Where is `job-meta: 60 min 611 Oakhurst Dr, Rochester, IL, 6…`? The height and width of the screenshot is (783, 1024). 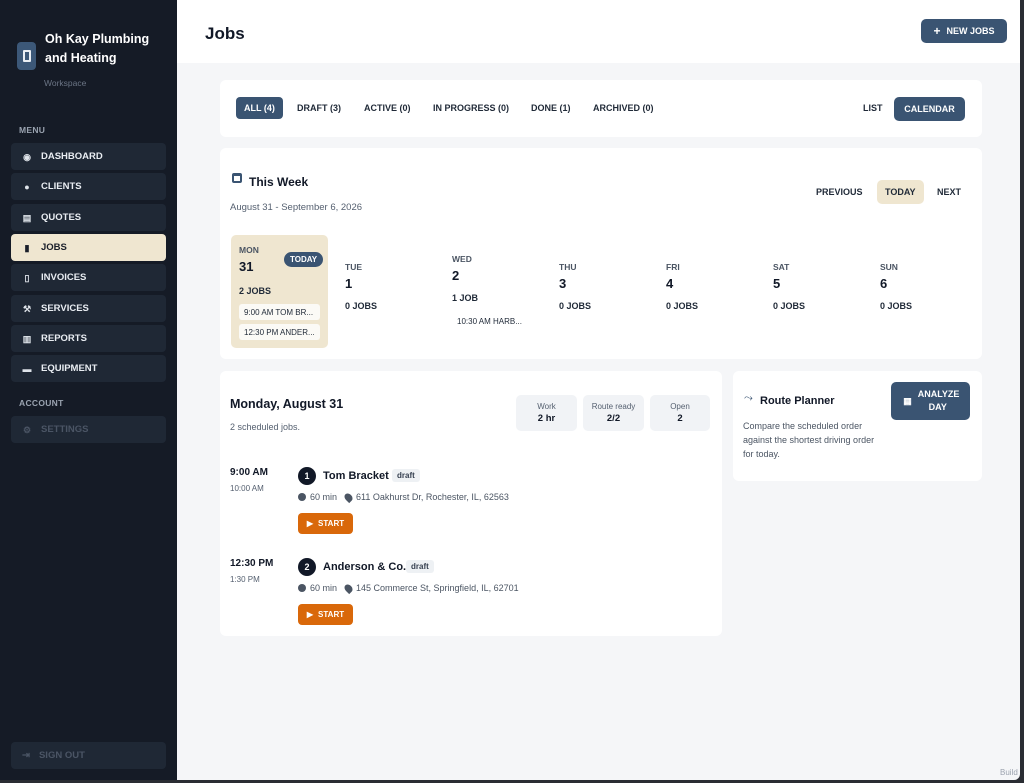 job-meta: 60 min 611 Oakhurst Dr, Rochester, IL, 6… is located at coordinates (403, 497).